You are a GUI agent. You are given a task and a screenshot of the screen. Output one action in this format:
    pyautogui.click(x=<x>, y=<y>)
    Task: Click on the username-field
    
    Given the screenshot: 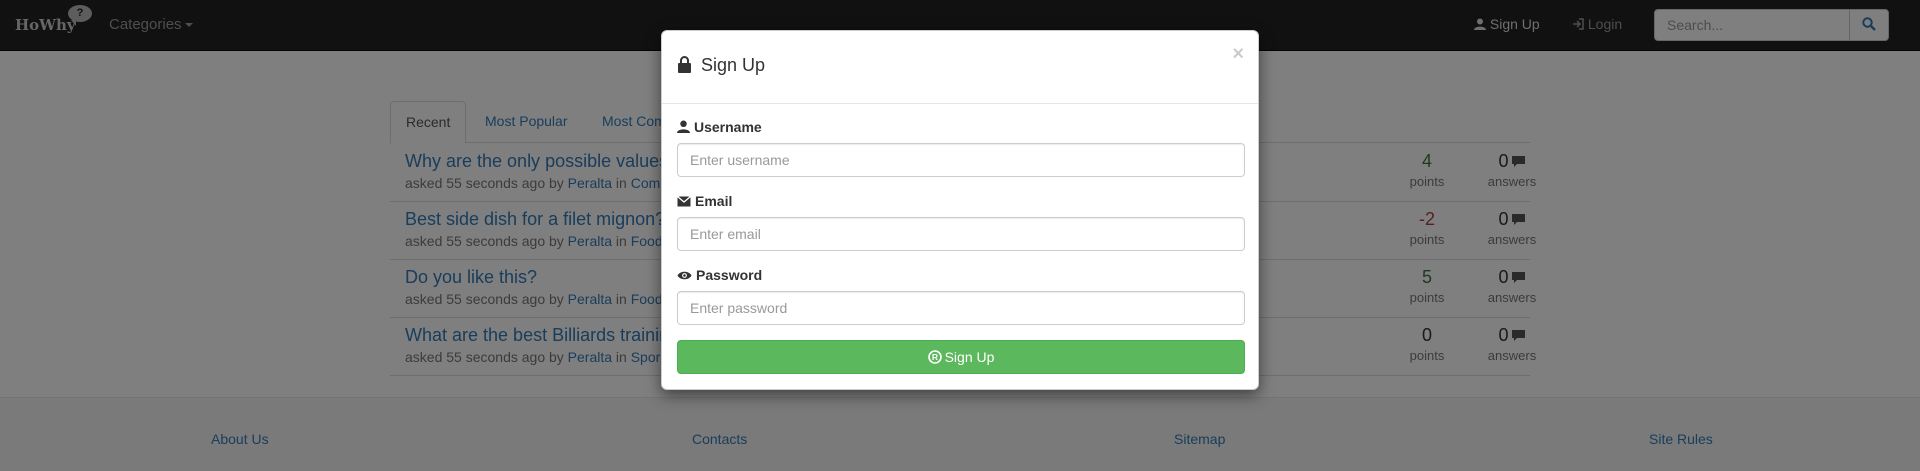 What is the action you would take?
    pyautogui.click(x=961, y=160)
    